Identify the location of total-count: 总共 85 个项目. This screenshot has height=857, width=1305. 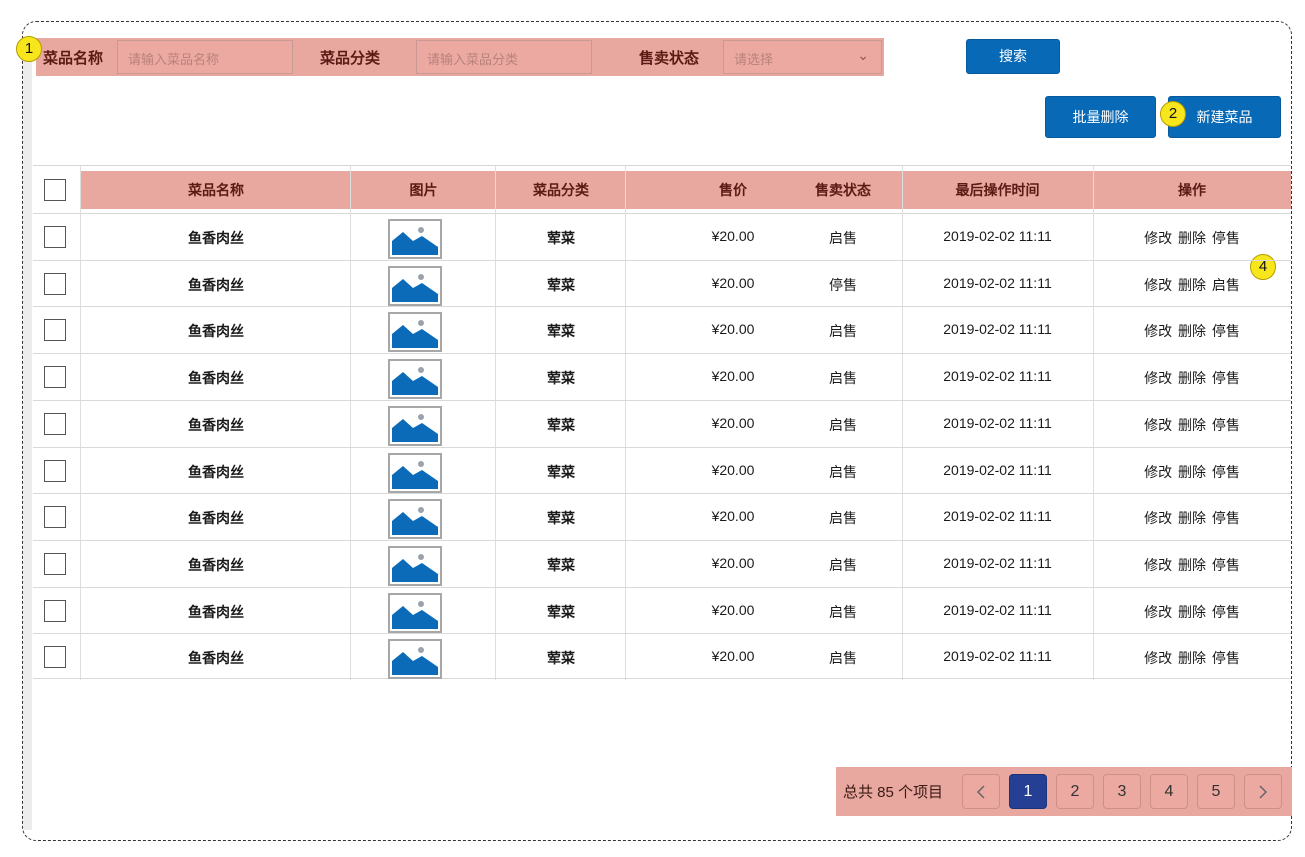
(893, 792).